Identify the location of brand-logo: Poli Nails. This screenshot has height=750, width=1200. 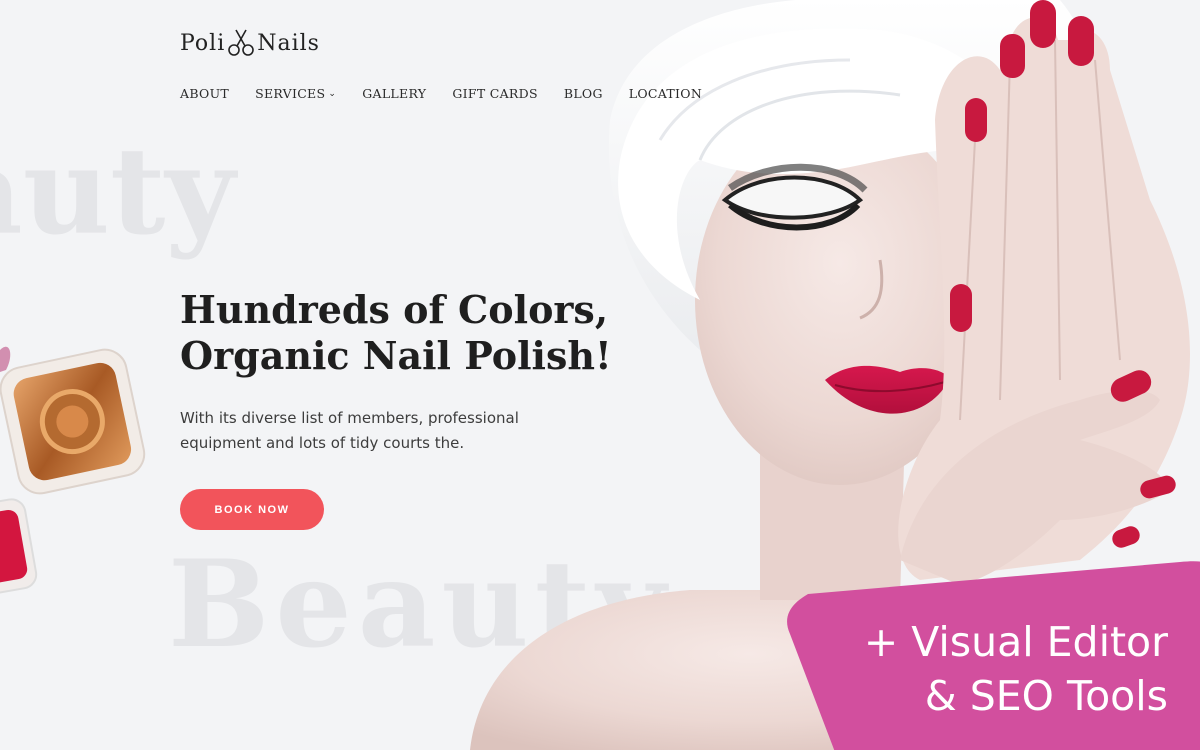
(250, 43).